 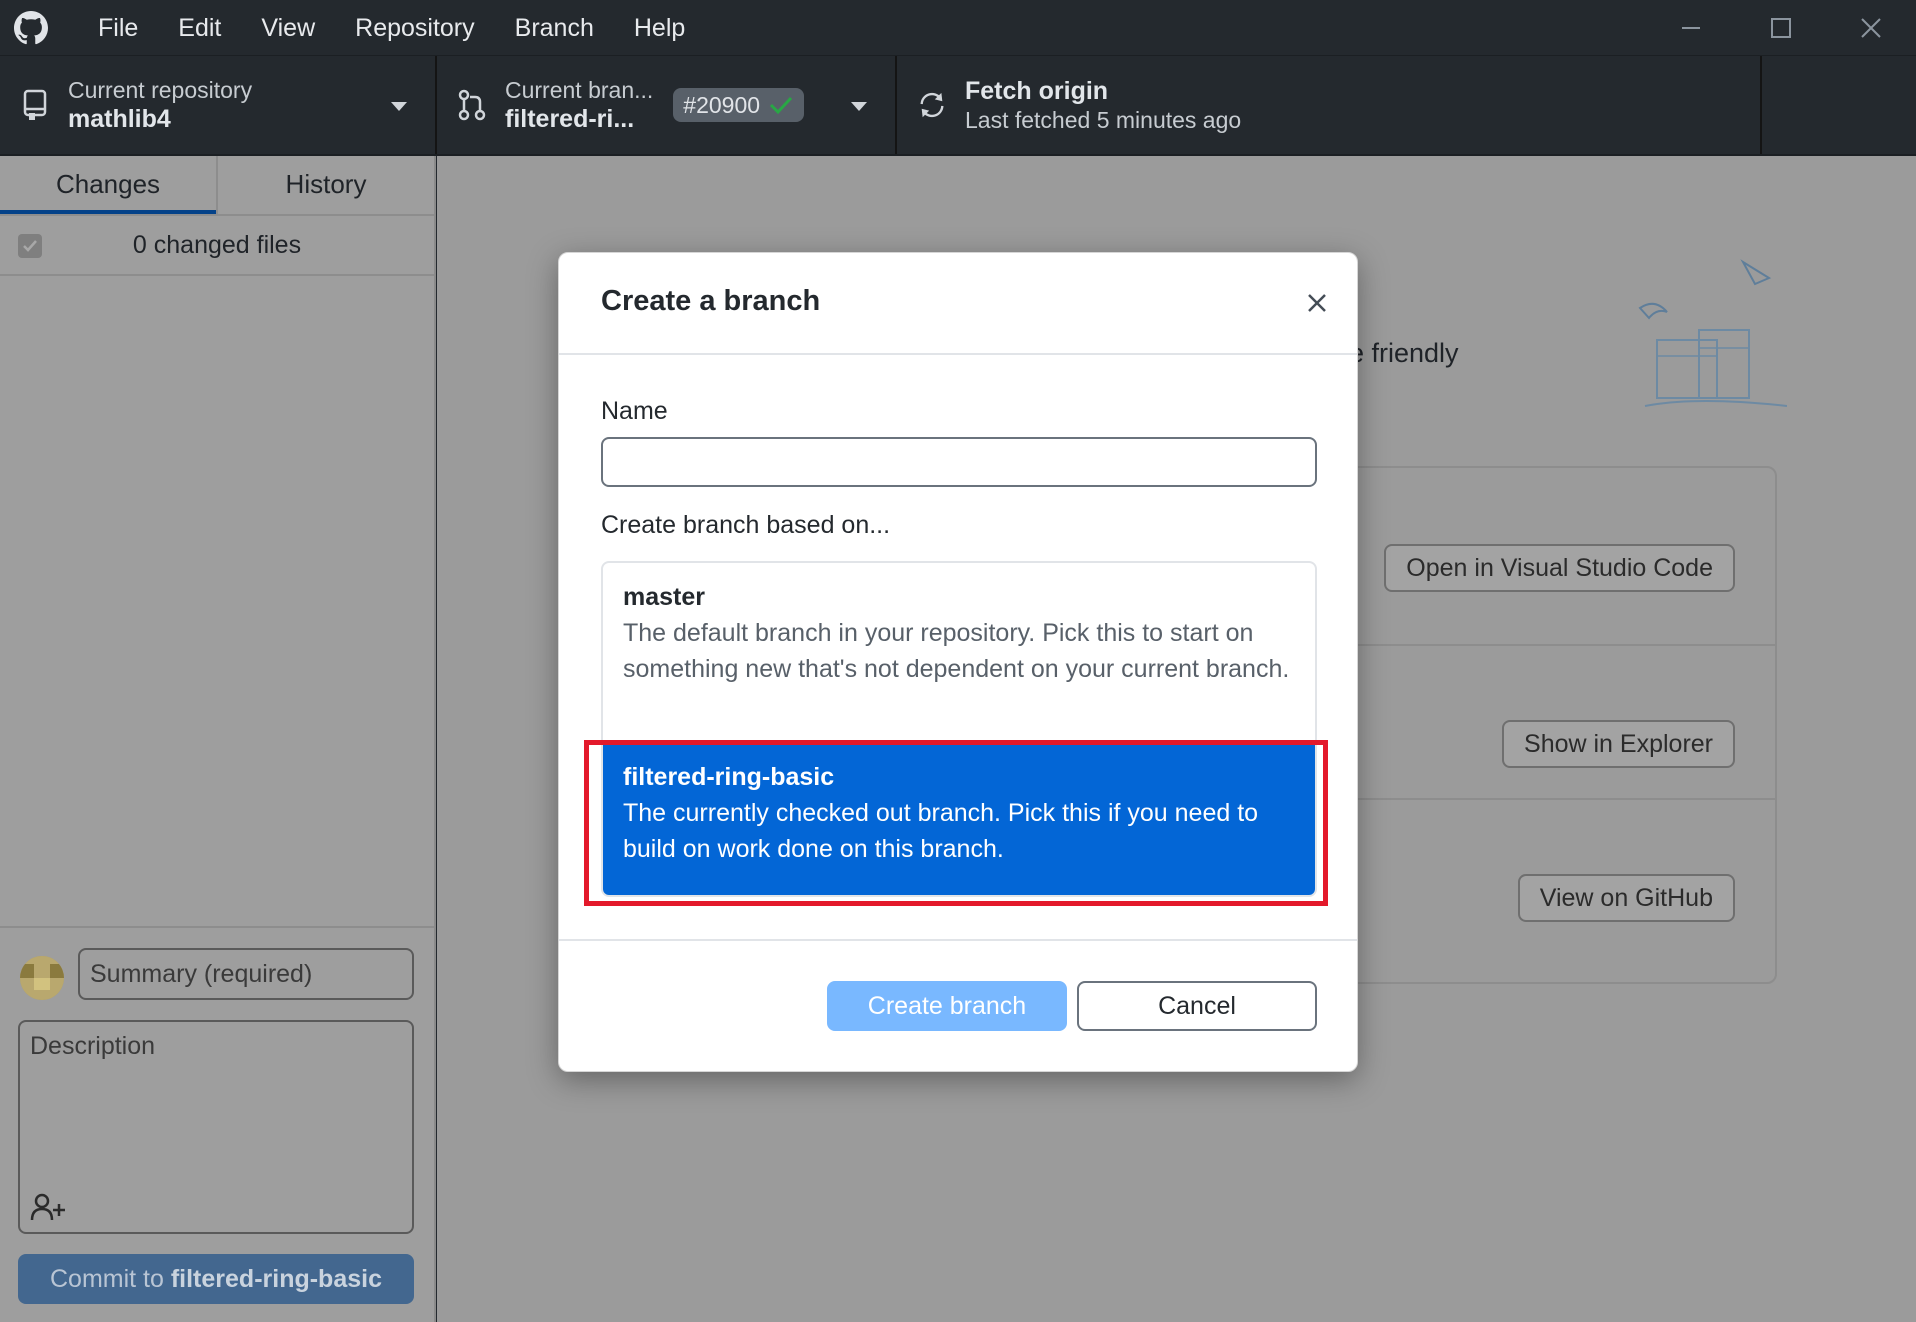 What do you see at coordinates (35, 105) in the screenshot?
I see `repo-icon` at bounding box center [35, 105].